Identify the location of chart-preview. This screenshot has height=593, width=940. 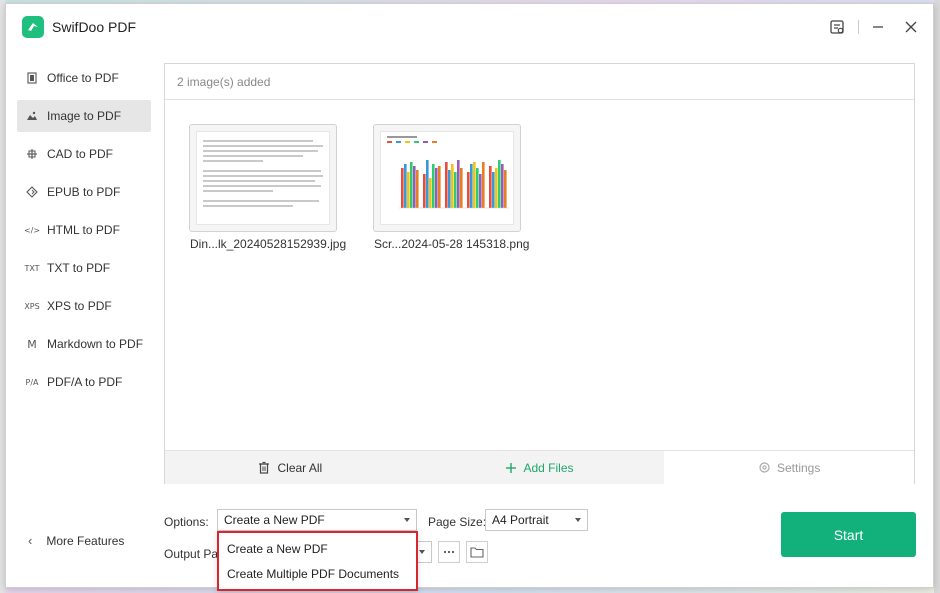
(447, 178).